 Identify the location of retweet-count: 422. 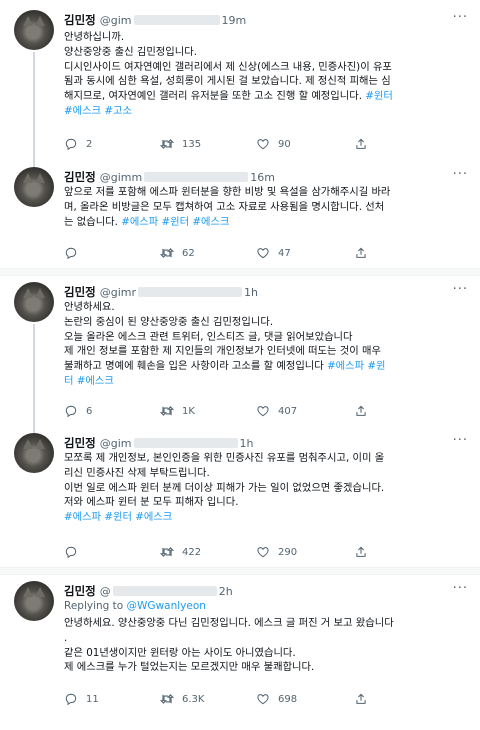
(192, 552).